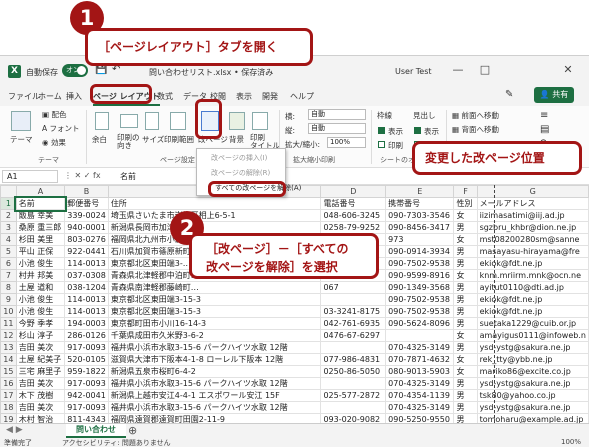 This screenshot has height=447, width=589. Describe the element at coordinates (475, 129) in the screenshot. I see `send-backward-button: ▦ 背面へ移動` at that location.